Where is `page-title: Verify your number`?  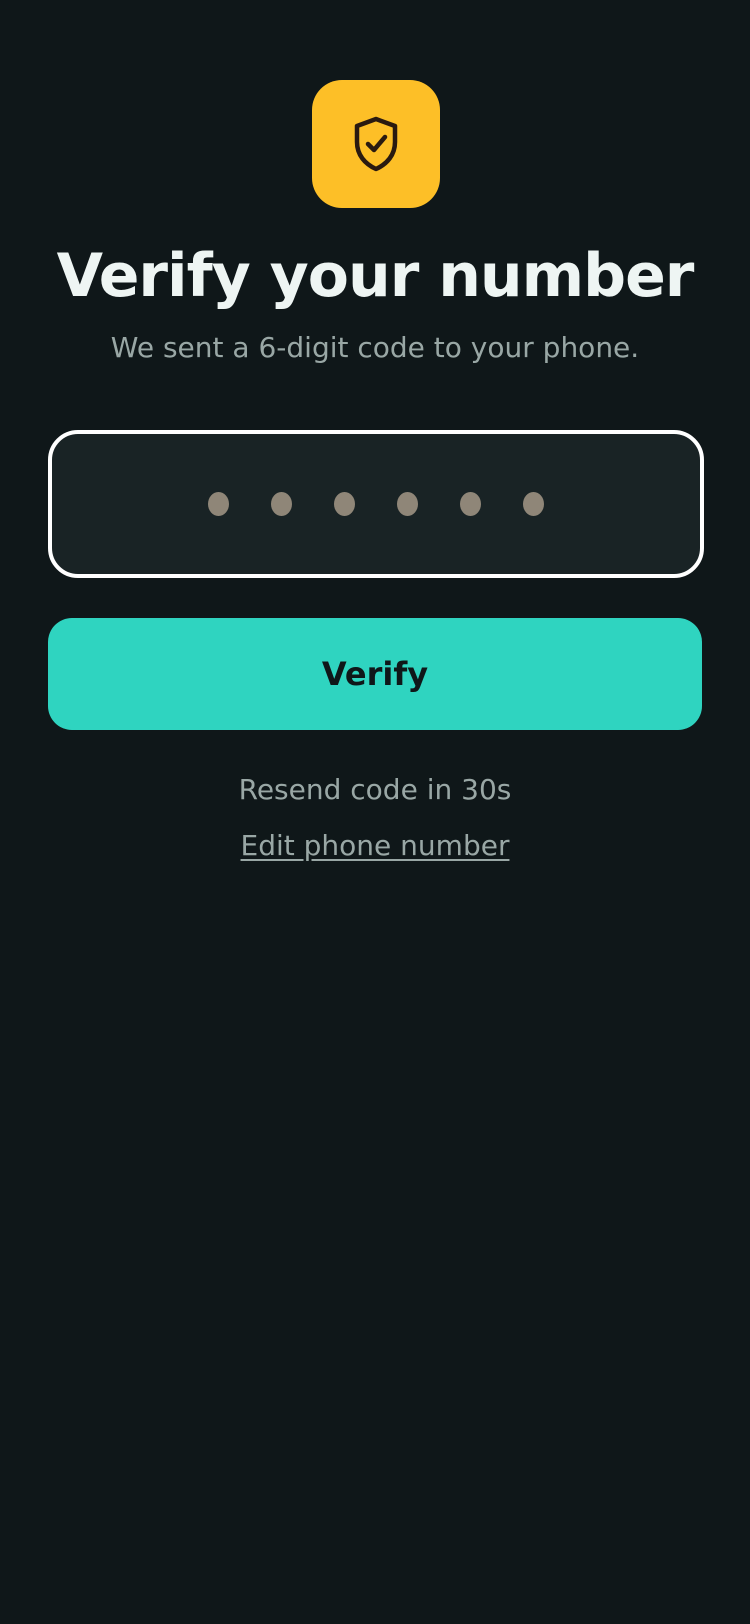
page-title: Verify your number is located at coordinates (375, 276).